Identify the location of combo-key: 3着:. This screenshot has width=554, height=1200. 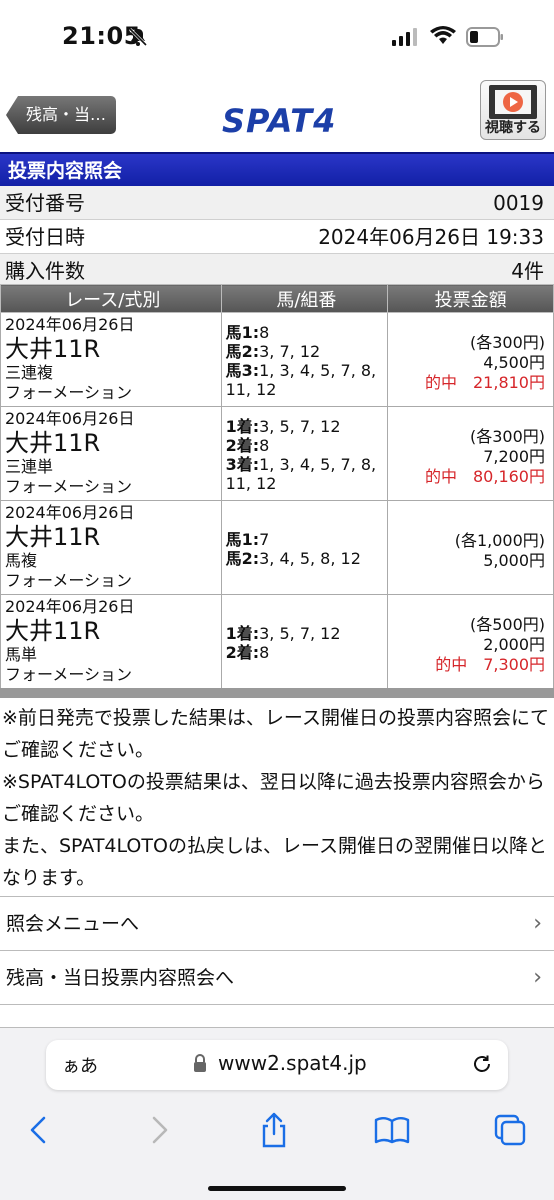
(242, 464).